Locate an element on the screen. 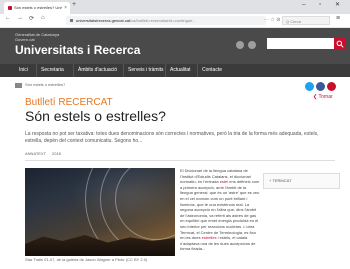 Image resolution: width=350 pixels, height=269 pixels. logo-line-2: Govern.cat is located at coordinates (25, 39).